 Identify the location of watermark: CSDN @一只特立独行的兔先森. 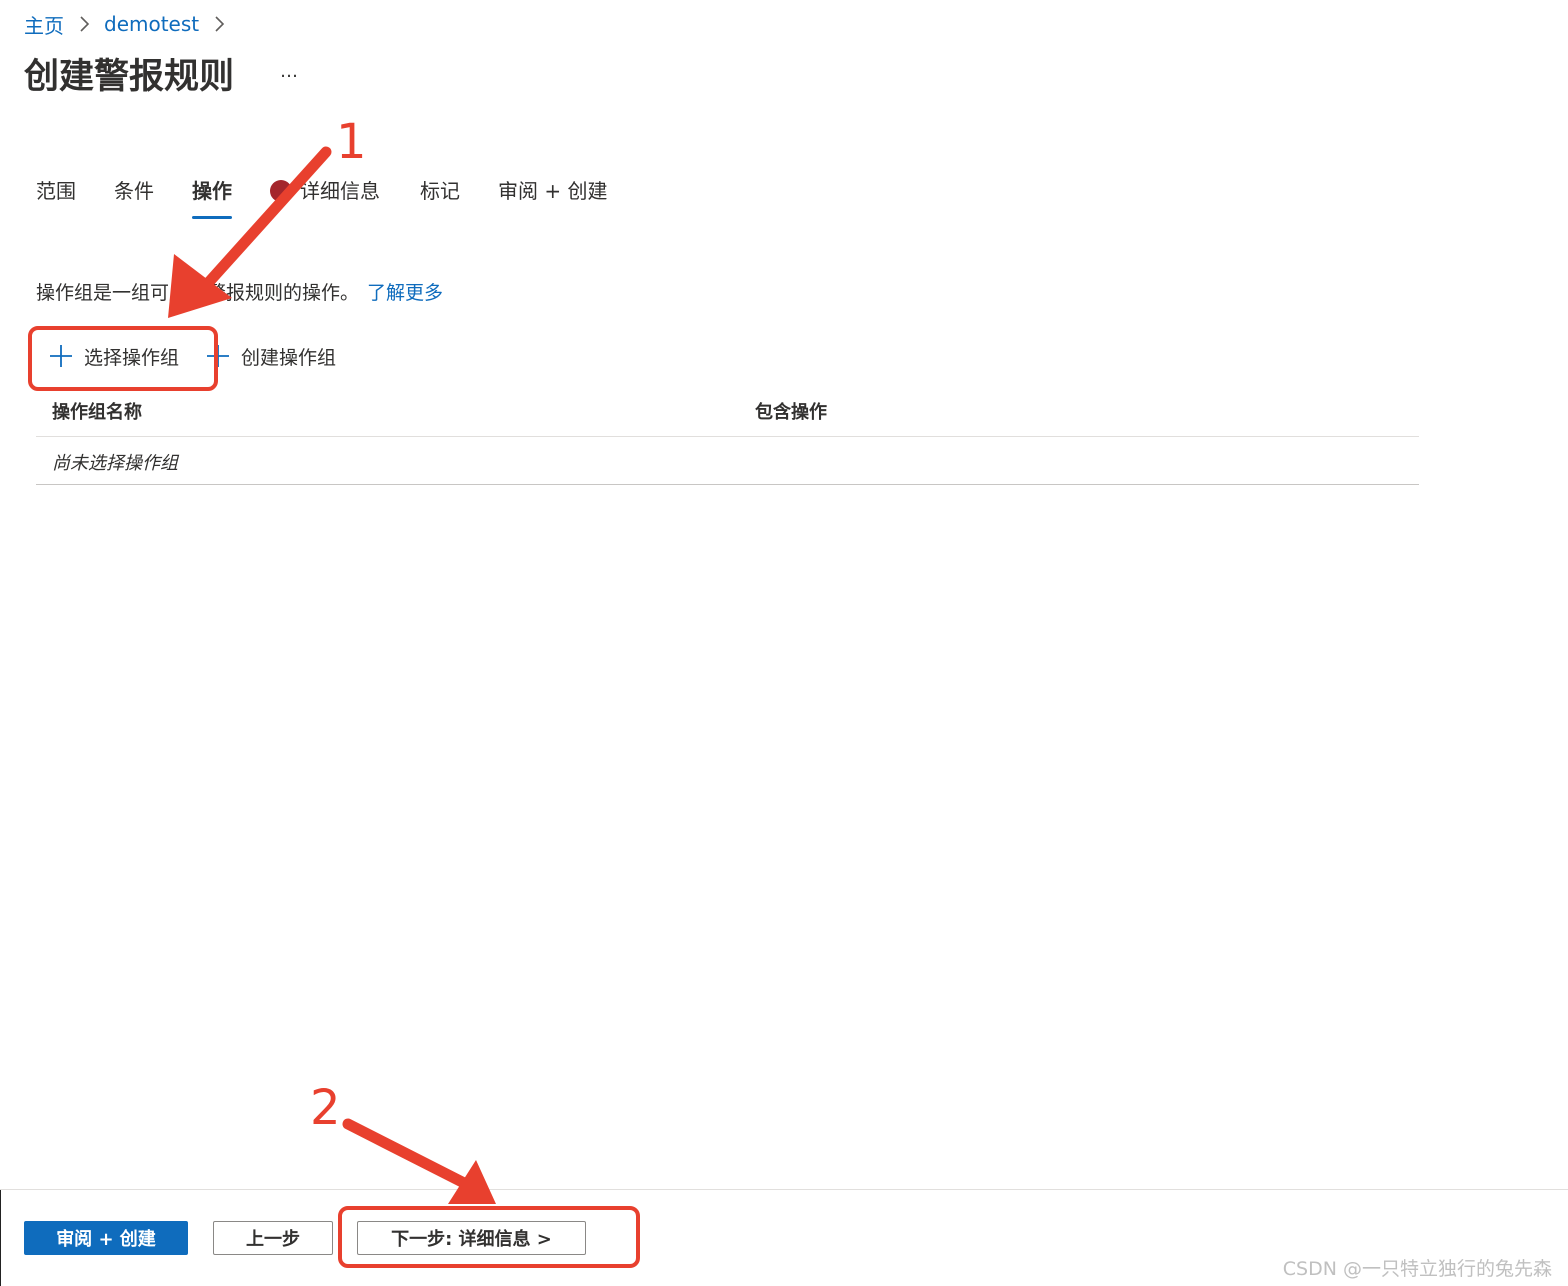
(1417, 1269).